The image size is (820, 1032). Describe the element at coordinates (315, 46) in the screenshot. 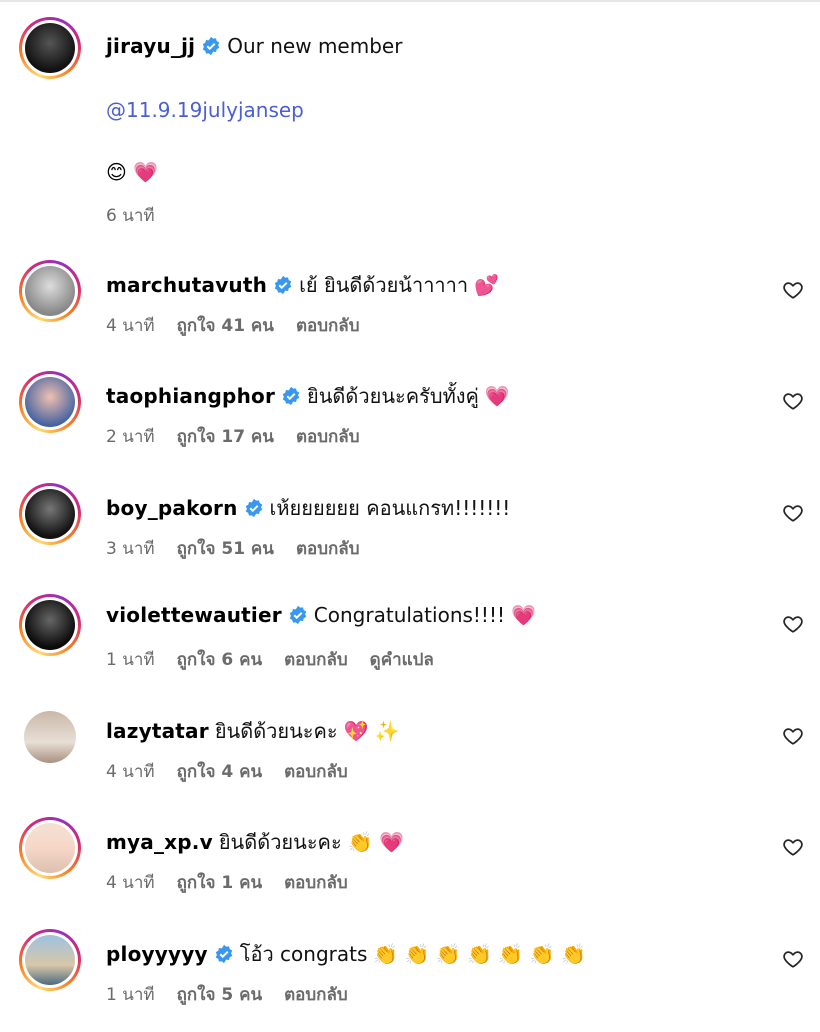

I see `caption-text: Our new member` at that location.